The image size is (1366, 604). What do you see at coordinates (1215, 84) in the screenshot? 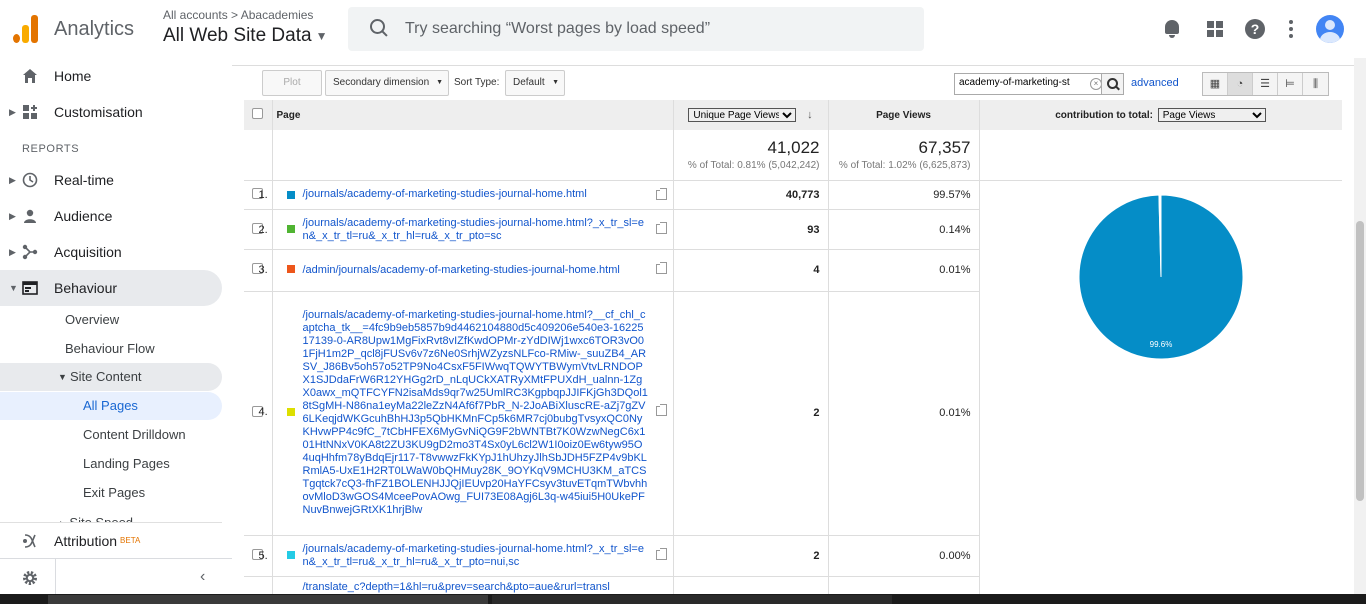
I see `table-view-icon: ▦` at bounding box center [1215, 84].